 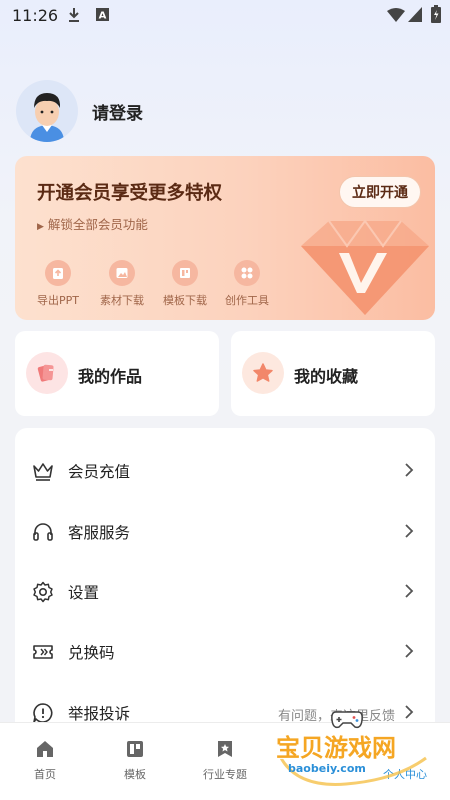 I want to click on ticket-icon, so click(x=43, y=652).